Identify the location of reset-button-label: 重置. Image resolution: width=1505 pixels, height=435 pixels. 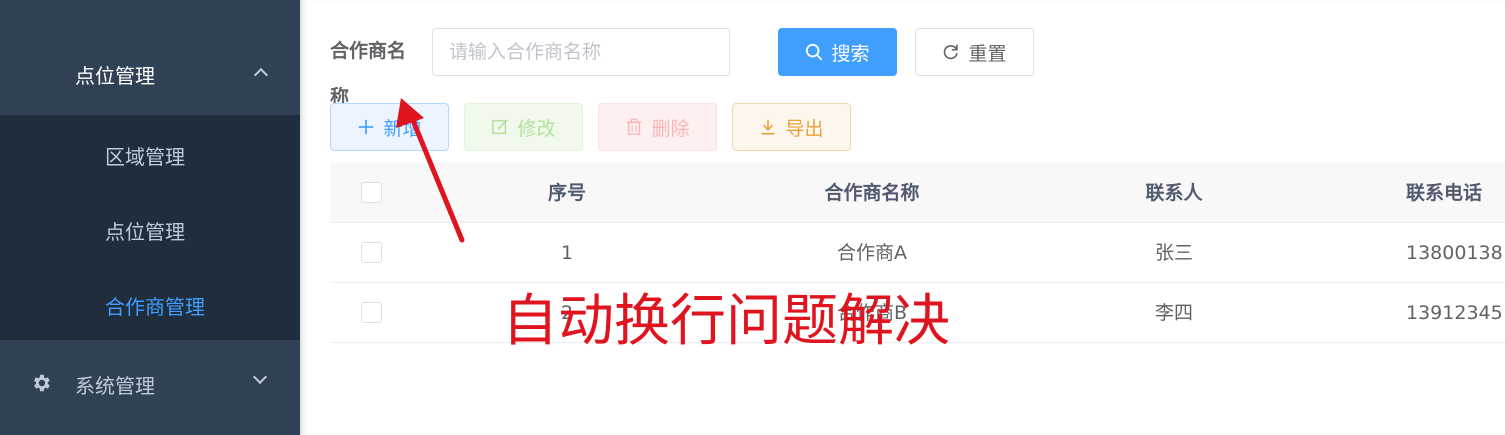
(987, 53).